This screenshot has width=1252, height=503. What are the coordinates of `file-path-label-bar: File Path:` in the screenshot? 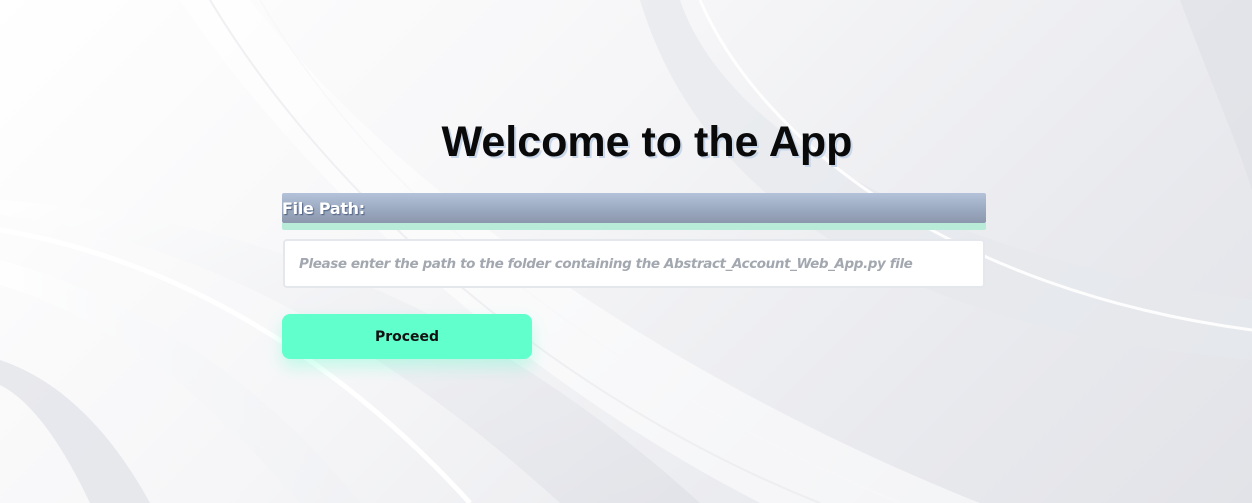 It's located at (634, 208).